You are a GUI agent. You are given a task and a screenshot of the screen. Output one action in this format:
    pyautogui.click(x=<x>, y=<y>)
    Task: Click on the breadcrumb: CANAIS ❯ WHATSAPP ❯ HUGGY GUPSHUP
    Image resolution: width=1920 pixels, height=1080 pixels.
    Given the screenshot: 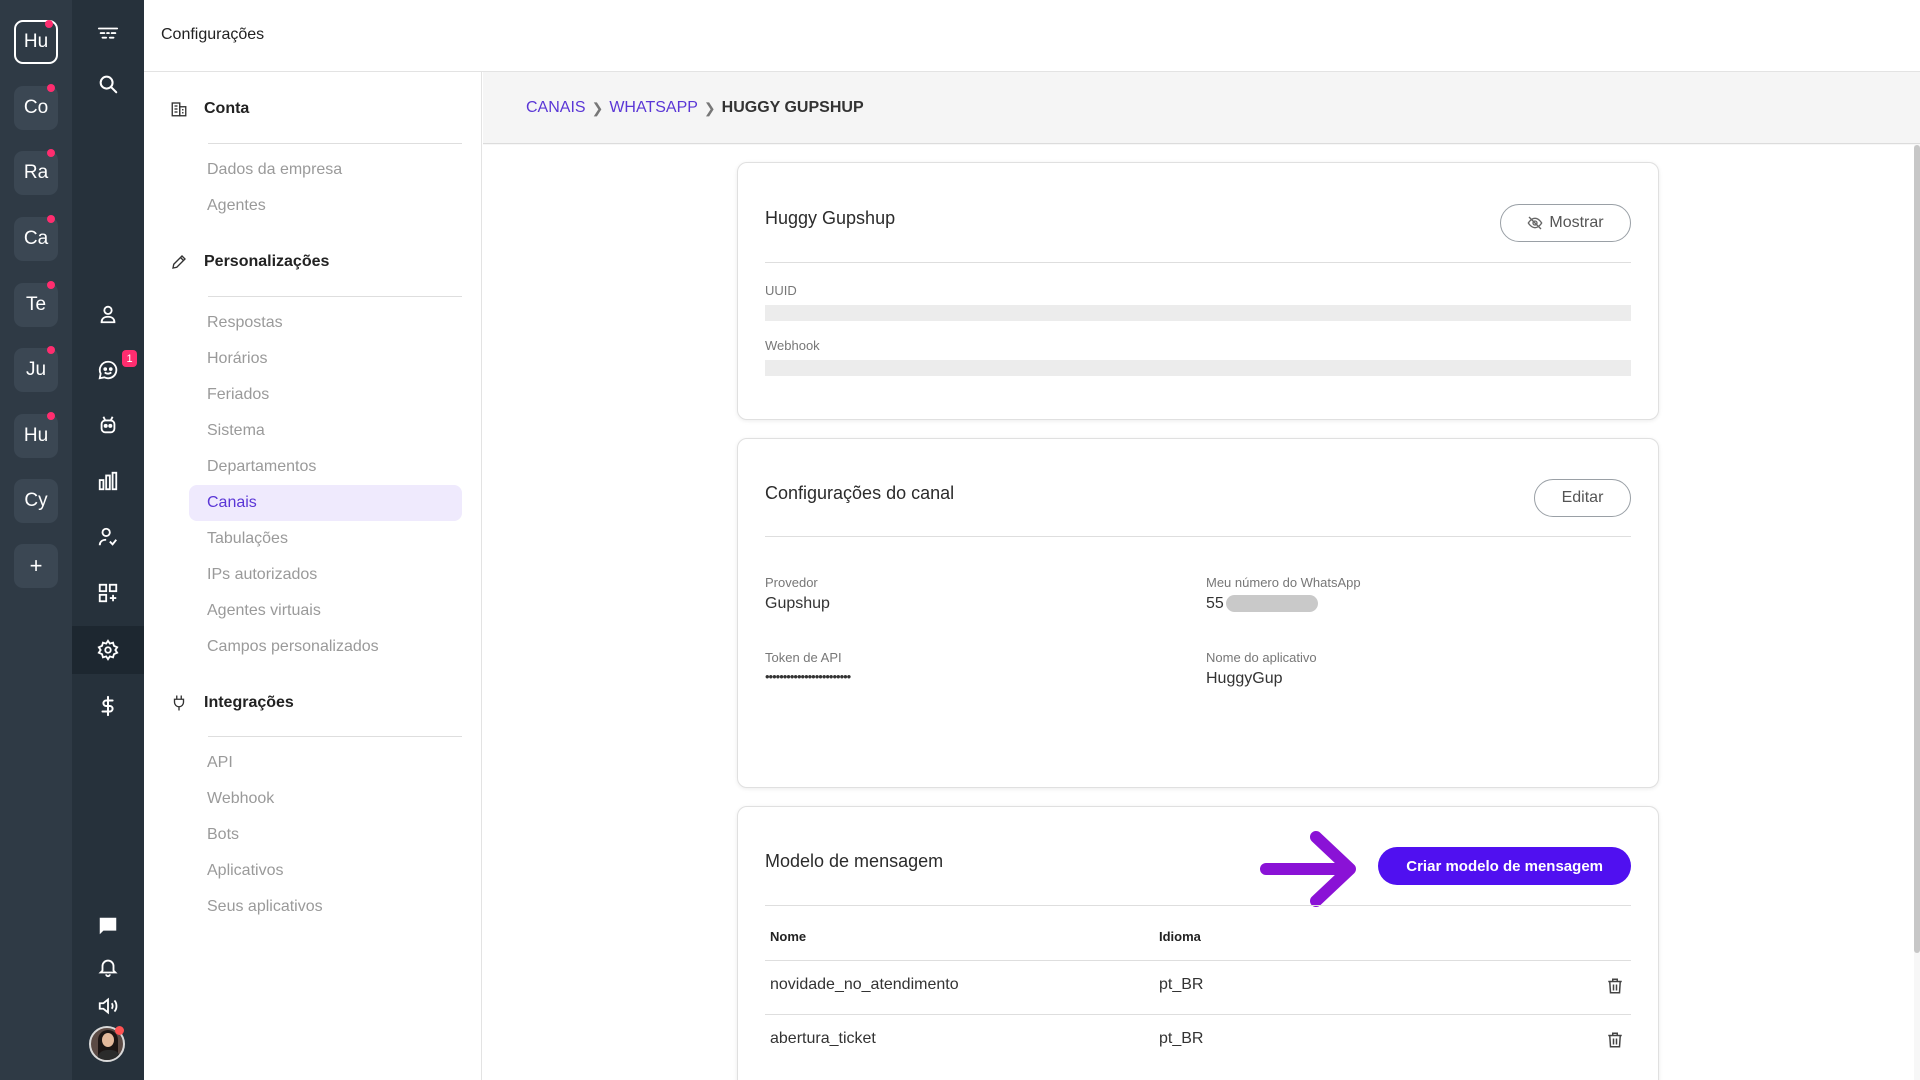 What is the action you would take?
    pyautogui.click(x=695, y=108)
    